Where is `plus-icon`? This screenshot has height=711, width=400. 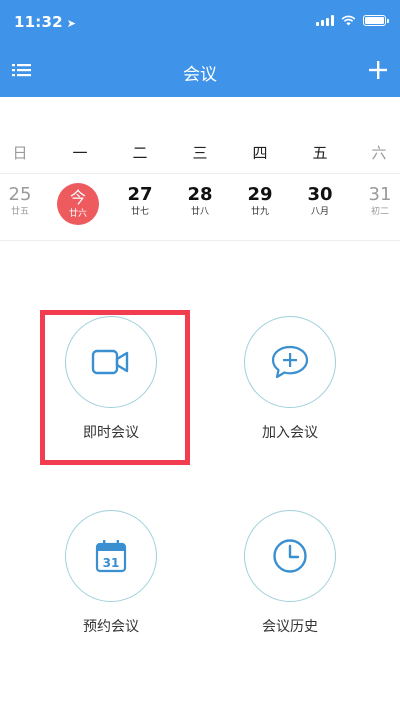 plus-icon is located at coordinates (378, 70).